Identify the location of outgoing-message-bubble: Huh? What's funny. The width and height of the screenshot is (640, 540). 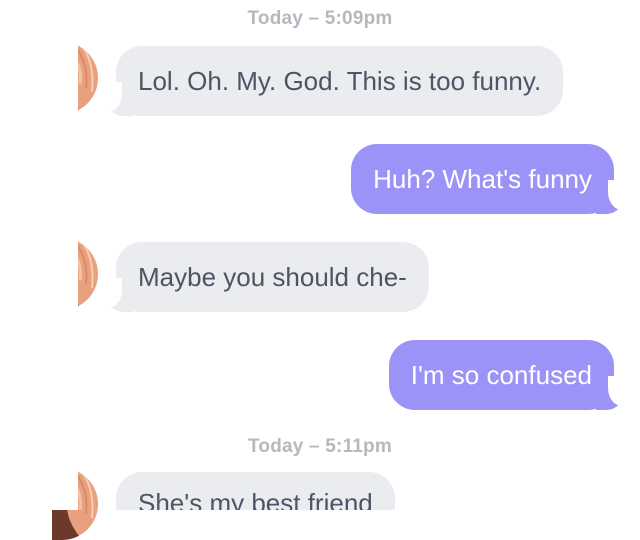
(489, 179).